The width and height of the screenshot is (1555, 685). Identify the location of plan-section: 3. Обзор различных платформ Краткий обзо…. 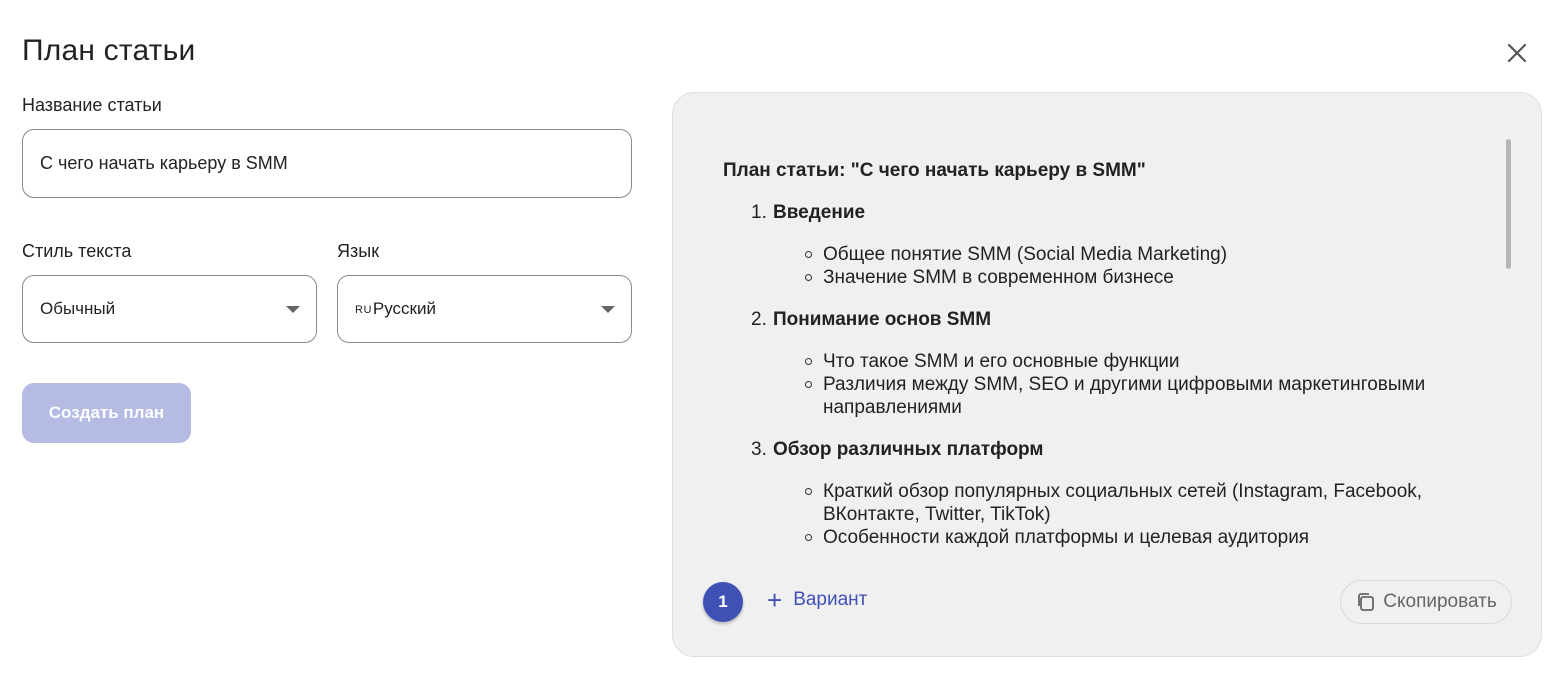
(1127, 493).